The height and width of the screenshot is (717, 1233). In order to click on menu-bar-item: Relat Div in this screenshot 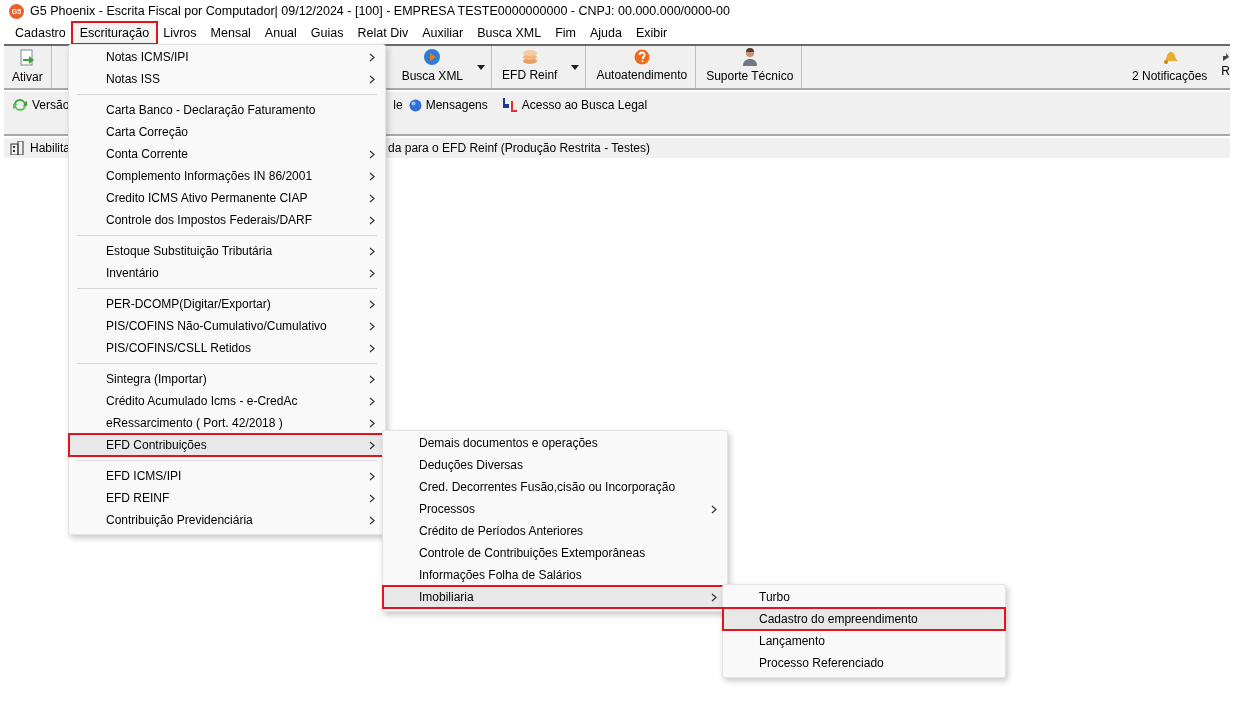, I will do `click(383, 33)`.